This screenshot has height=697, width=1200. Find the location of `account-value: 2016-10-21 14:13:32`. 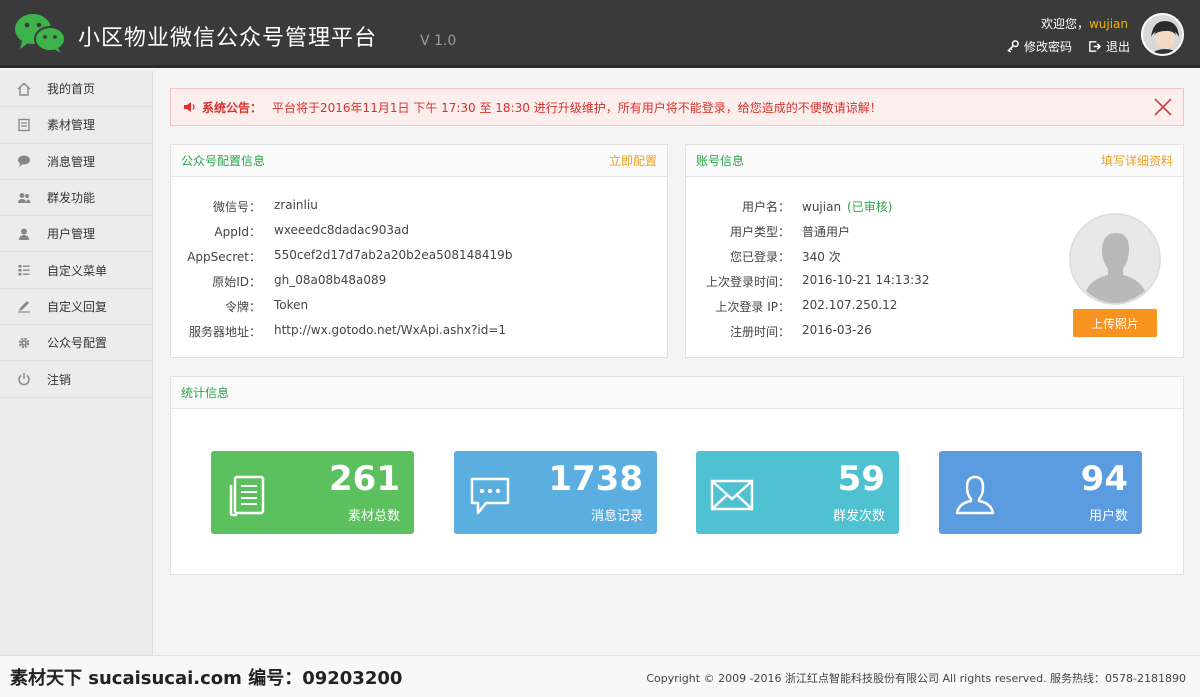

account-value: 2016-10-21 14:13:32 is located at coordinates (866, 280).